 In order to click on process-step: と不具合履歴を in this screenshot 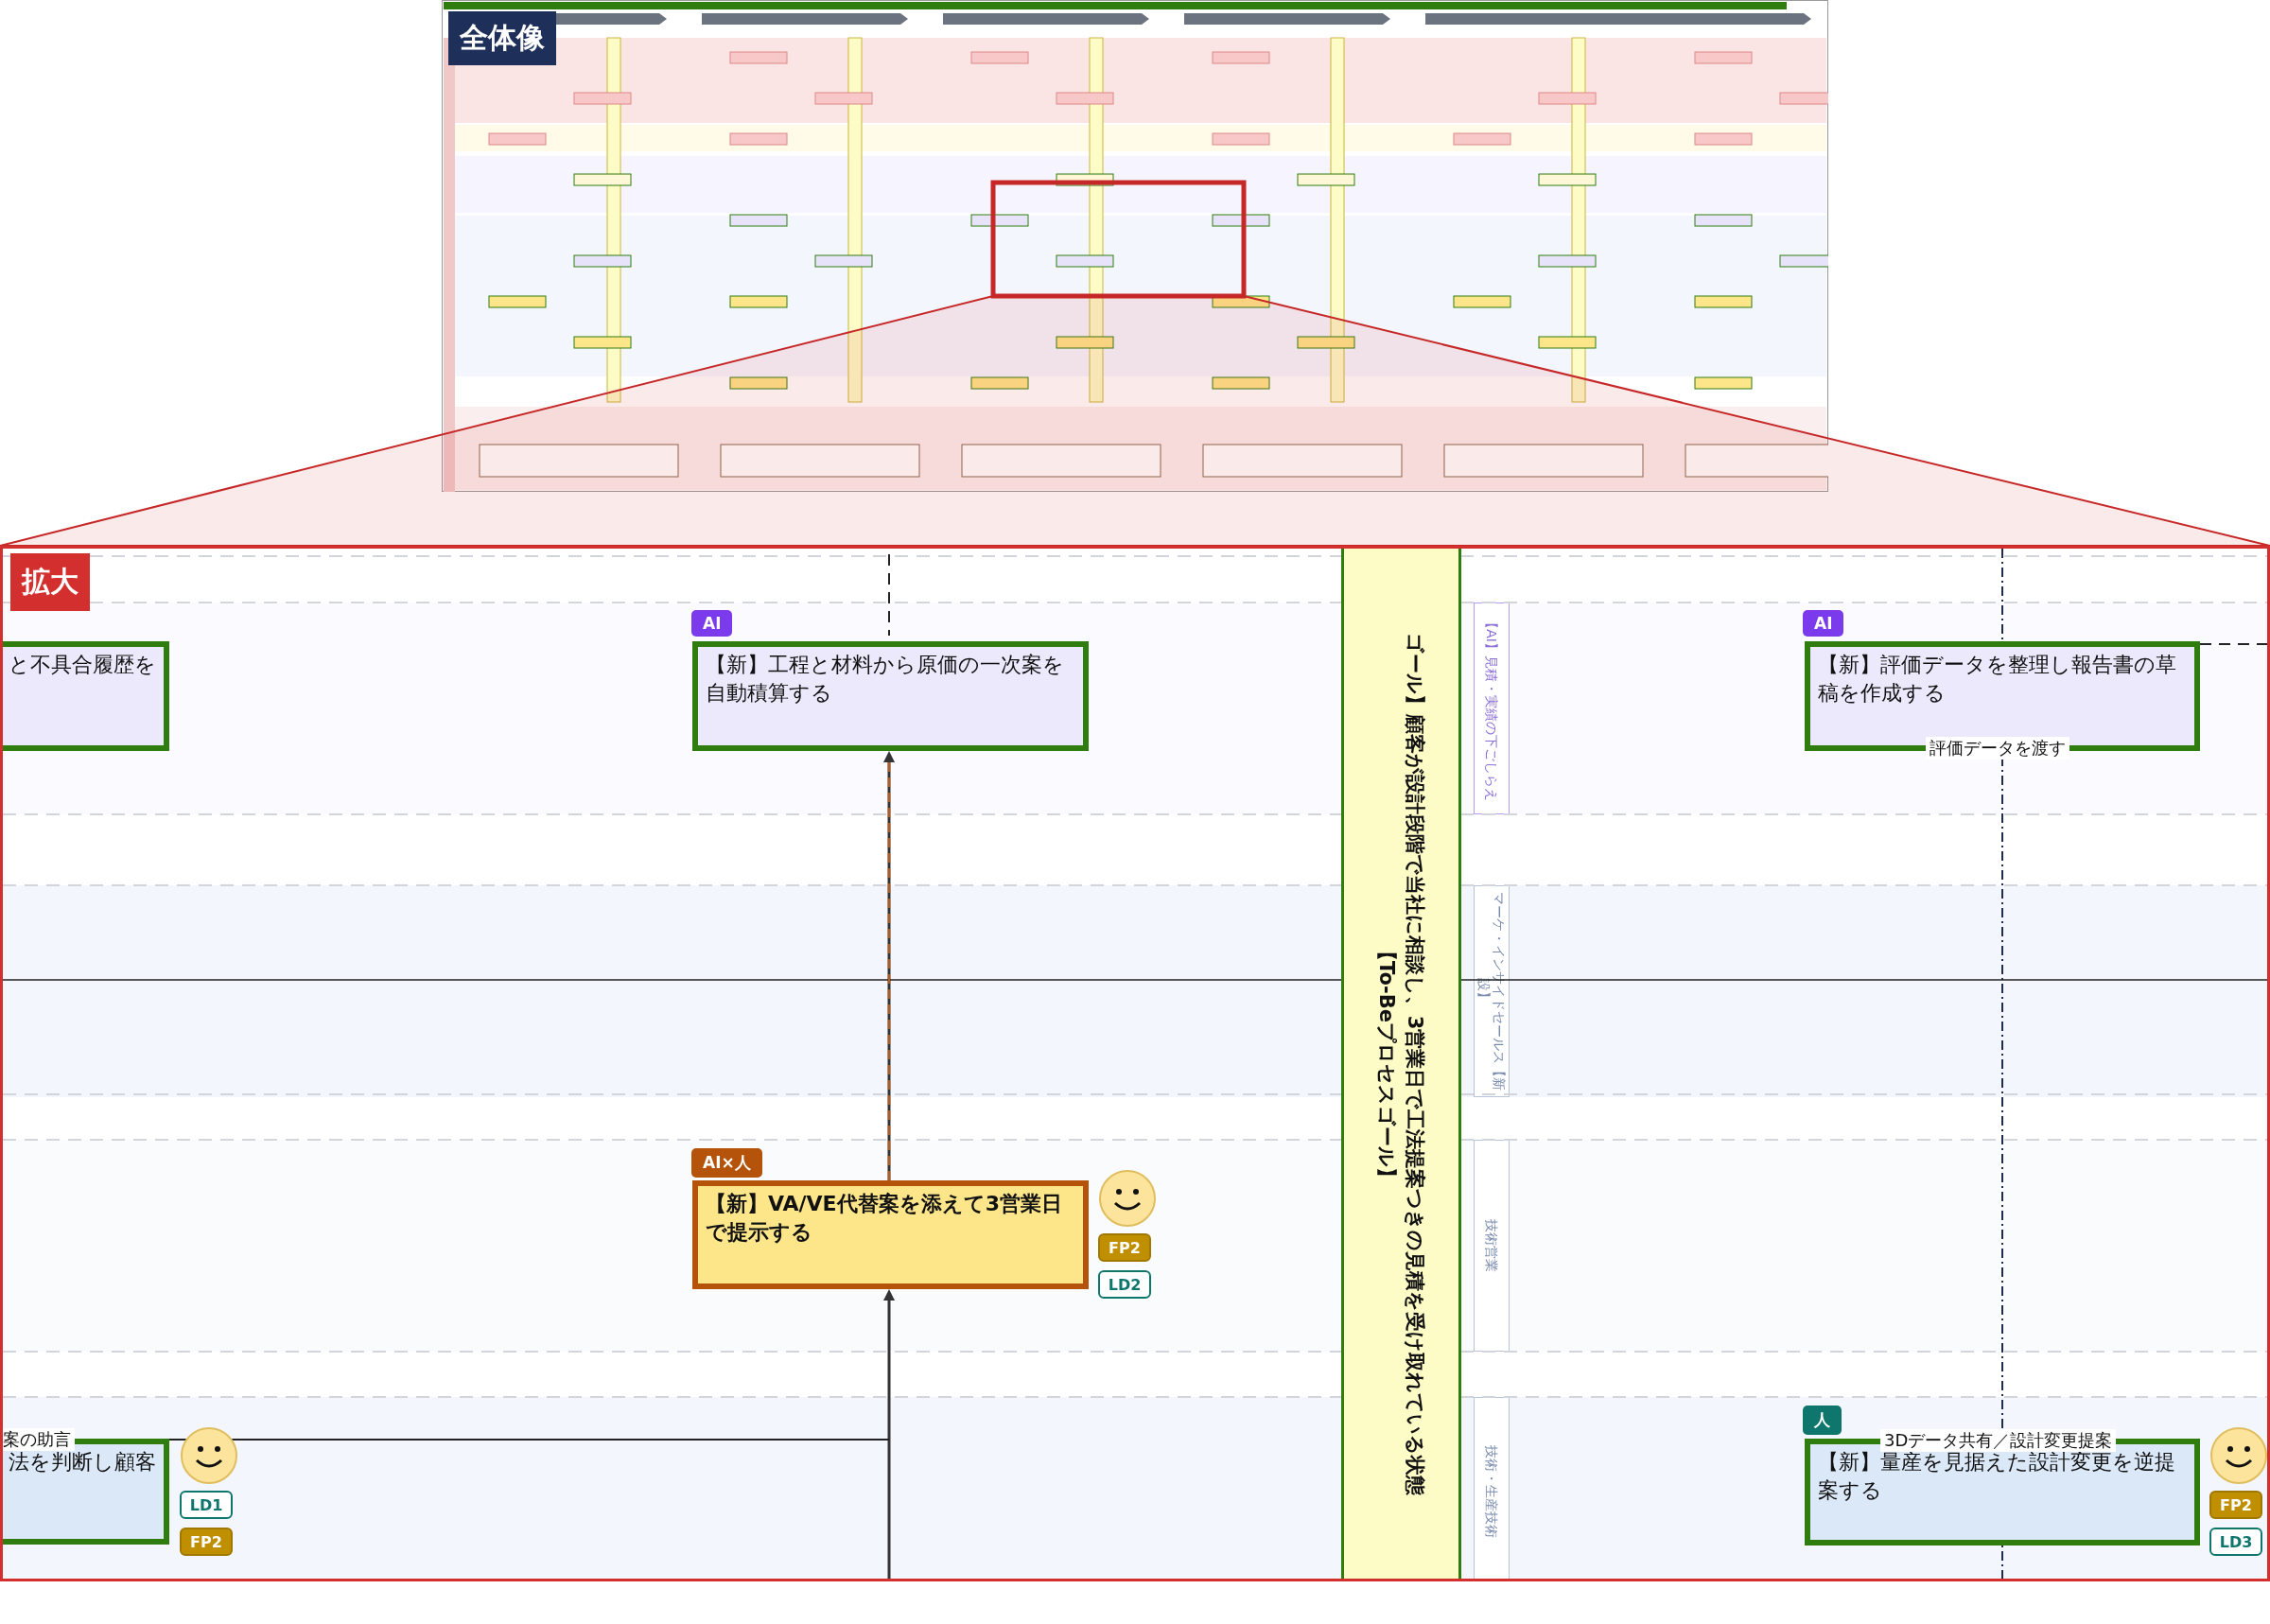, I will do `click(86, 696)`.